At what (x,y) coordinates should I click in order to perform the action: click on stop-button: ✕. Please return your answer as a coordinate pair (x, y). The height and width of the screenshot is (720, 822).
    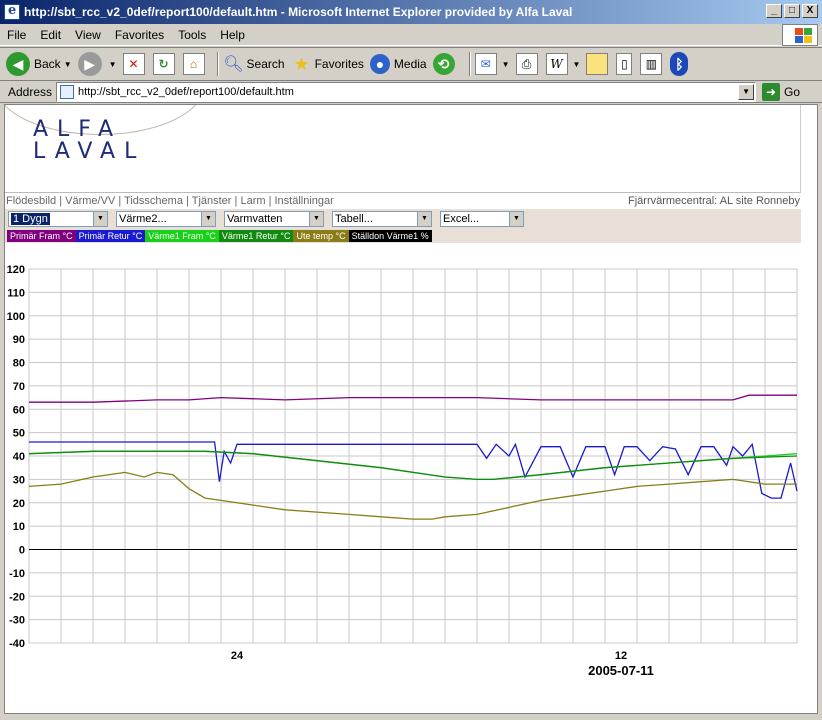
    Looking at the image, I should click on (134, 64).